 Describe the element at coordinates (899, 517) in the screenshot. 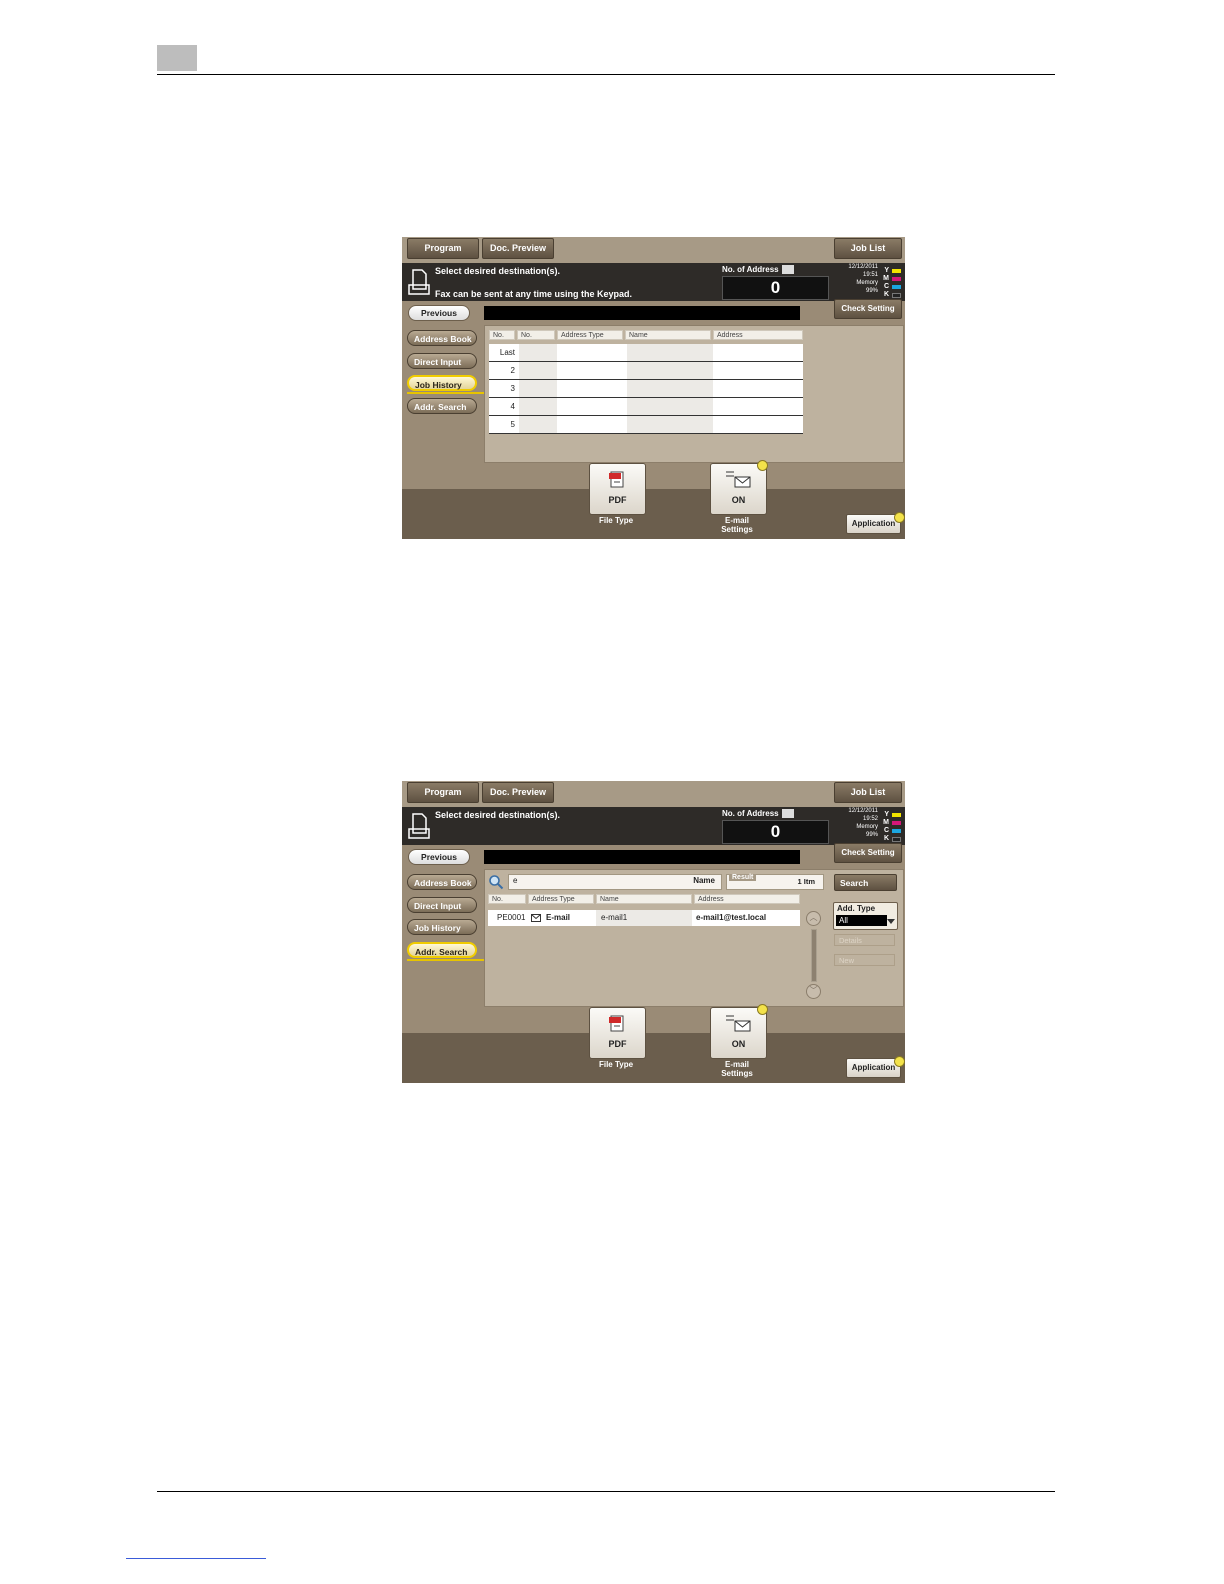

I see `application-indicator` at that location.